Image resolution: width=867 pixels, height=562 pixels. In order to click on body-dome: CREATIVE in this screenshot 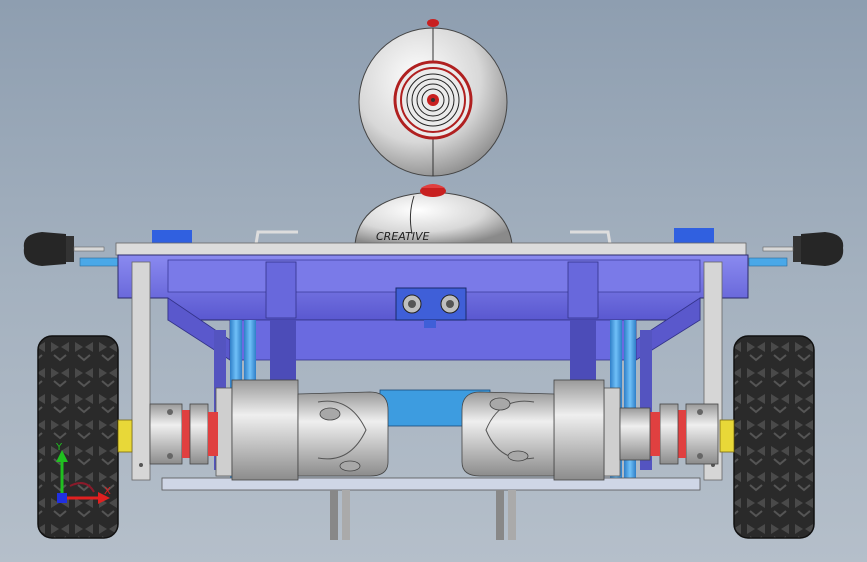, I will do `click(433, 214)`.